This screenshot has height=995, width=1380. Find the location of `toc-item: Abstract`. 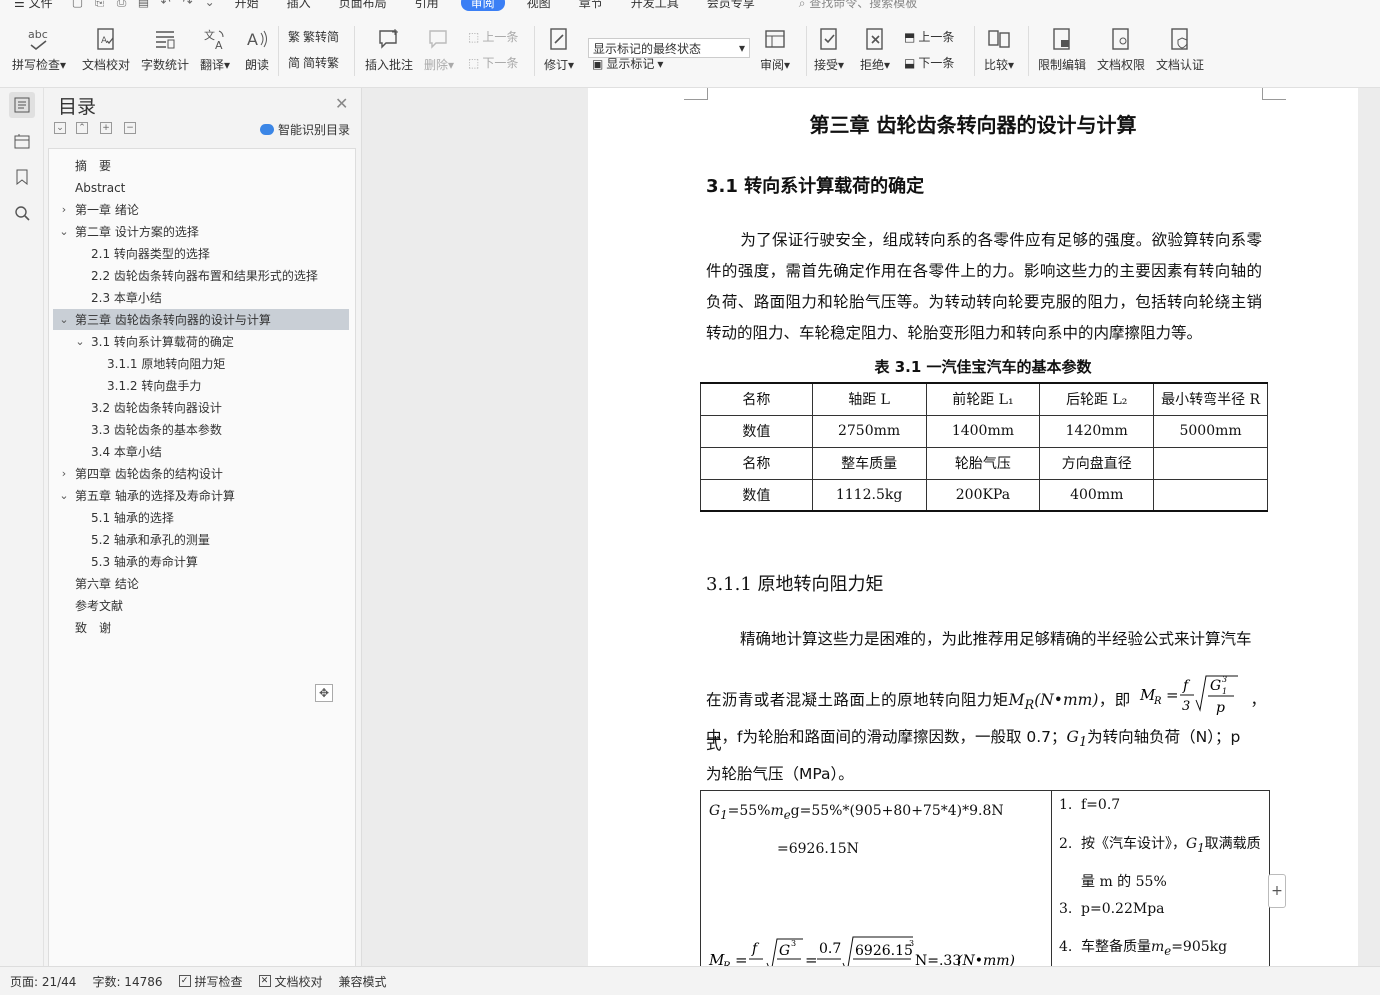

toc-item: Abstract is located at coordinates (201, 187).